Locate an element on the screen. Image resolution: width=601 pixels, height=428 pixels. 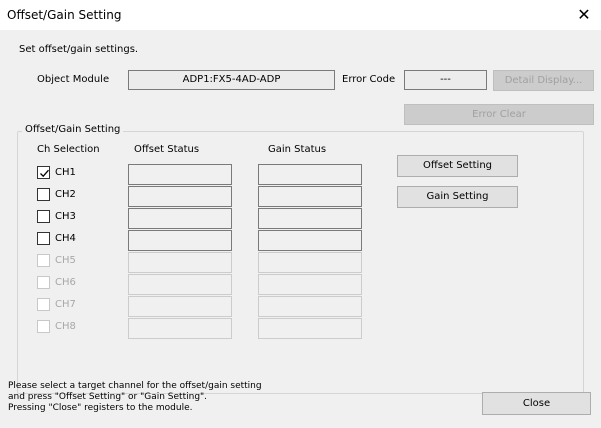
close-icon: ✕ is located at coordinates (584, 15).